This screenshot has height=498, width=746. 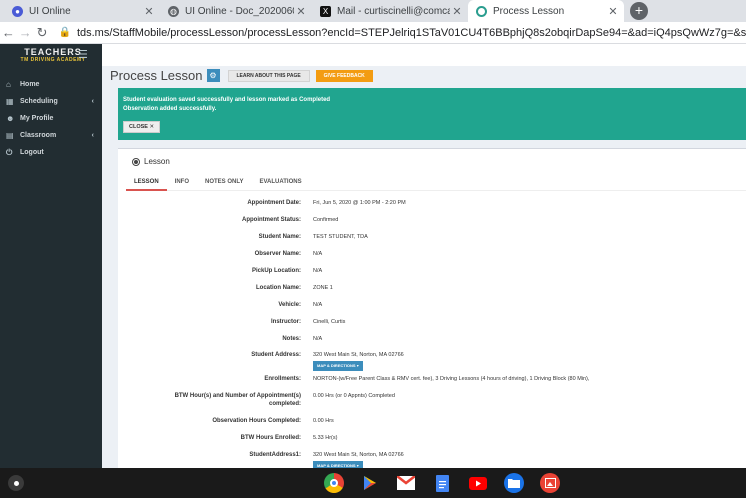 I want to click on browser-tab-title: UI Online, so click(x=50, y=11).